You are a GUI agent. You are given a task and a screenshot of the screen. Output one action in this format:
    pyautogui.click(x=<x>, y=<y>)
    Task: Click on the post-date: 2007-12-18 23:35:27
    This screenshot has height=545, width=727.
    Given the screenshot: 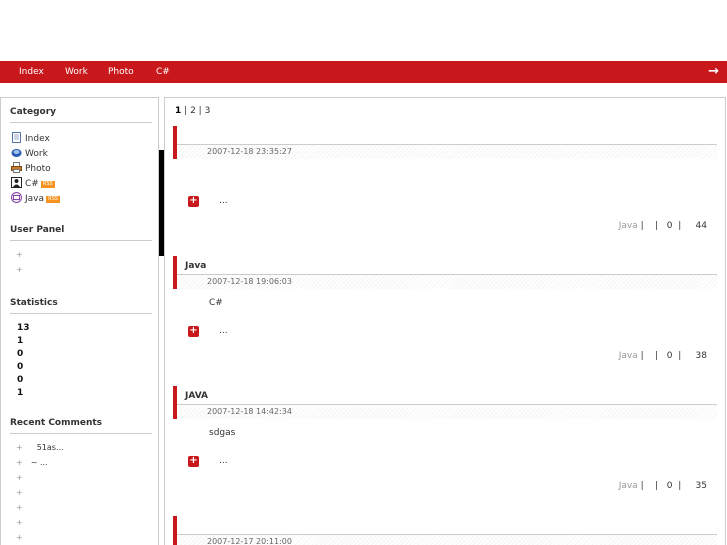 What is the action you would take?
    pyautogui.click(x=249, y=151)
    